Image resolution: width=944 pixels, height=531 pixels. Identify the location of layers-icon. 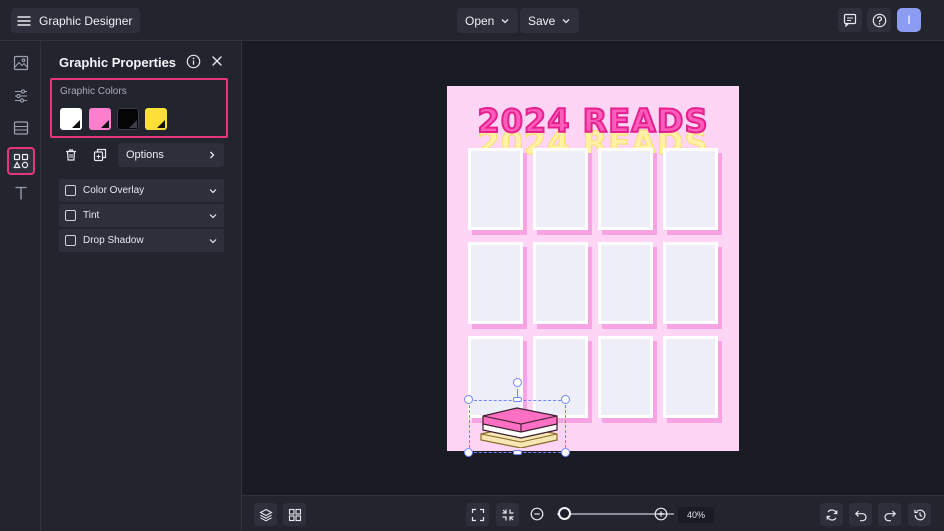
(265, 515).